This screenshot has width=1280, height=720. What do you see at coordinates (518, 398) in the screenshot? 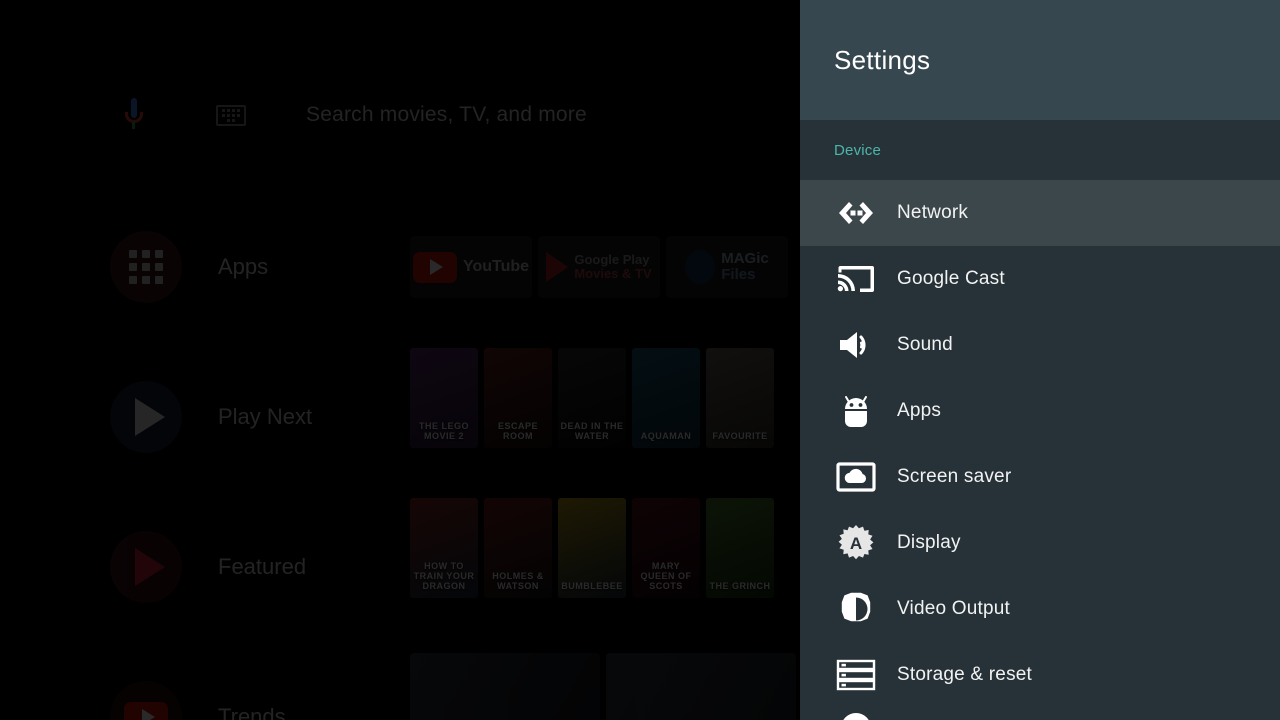
I see `poster-item: ESCAPE ROOM` at bounding box center [518, 398].